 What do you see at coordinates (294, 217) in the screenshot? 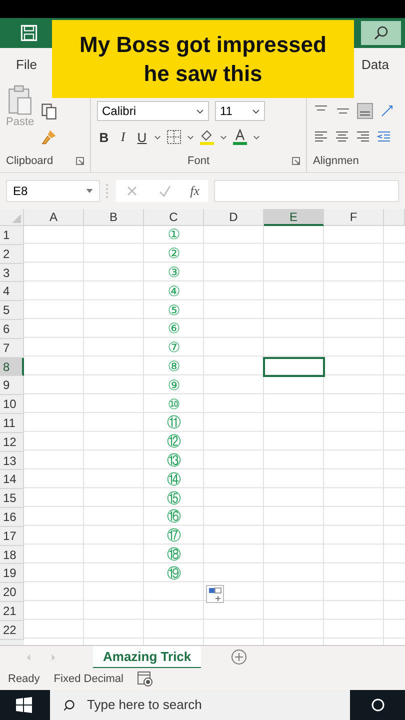
I see `column-header: E` at bounding box center [294, 217].